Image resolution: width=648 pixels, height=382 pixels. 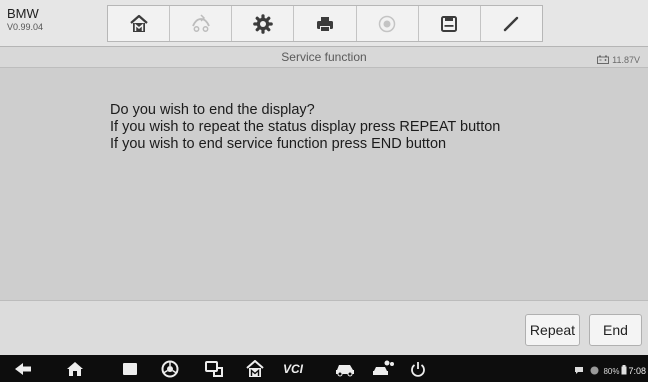 I want to click on toolbar, so click(x=325, y=23).